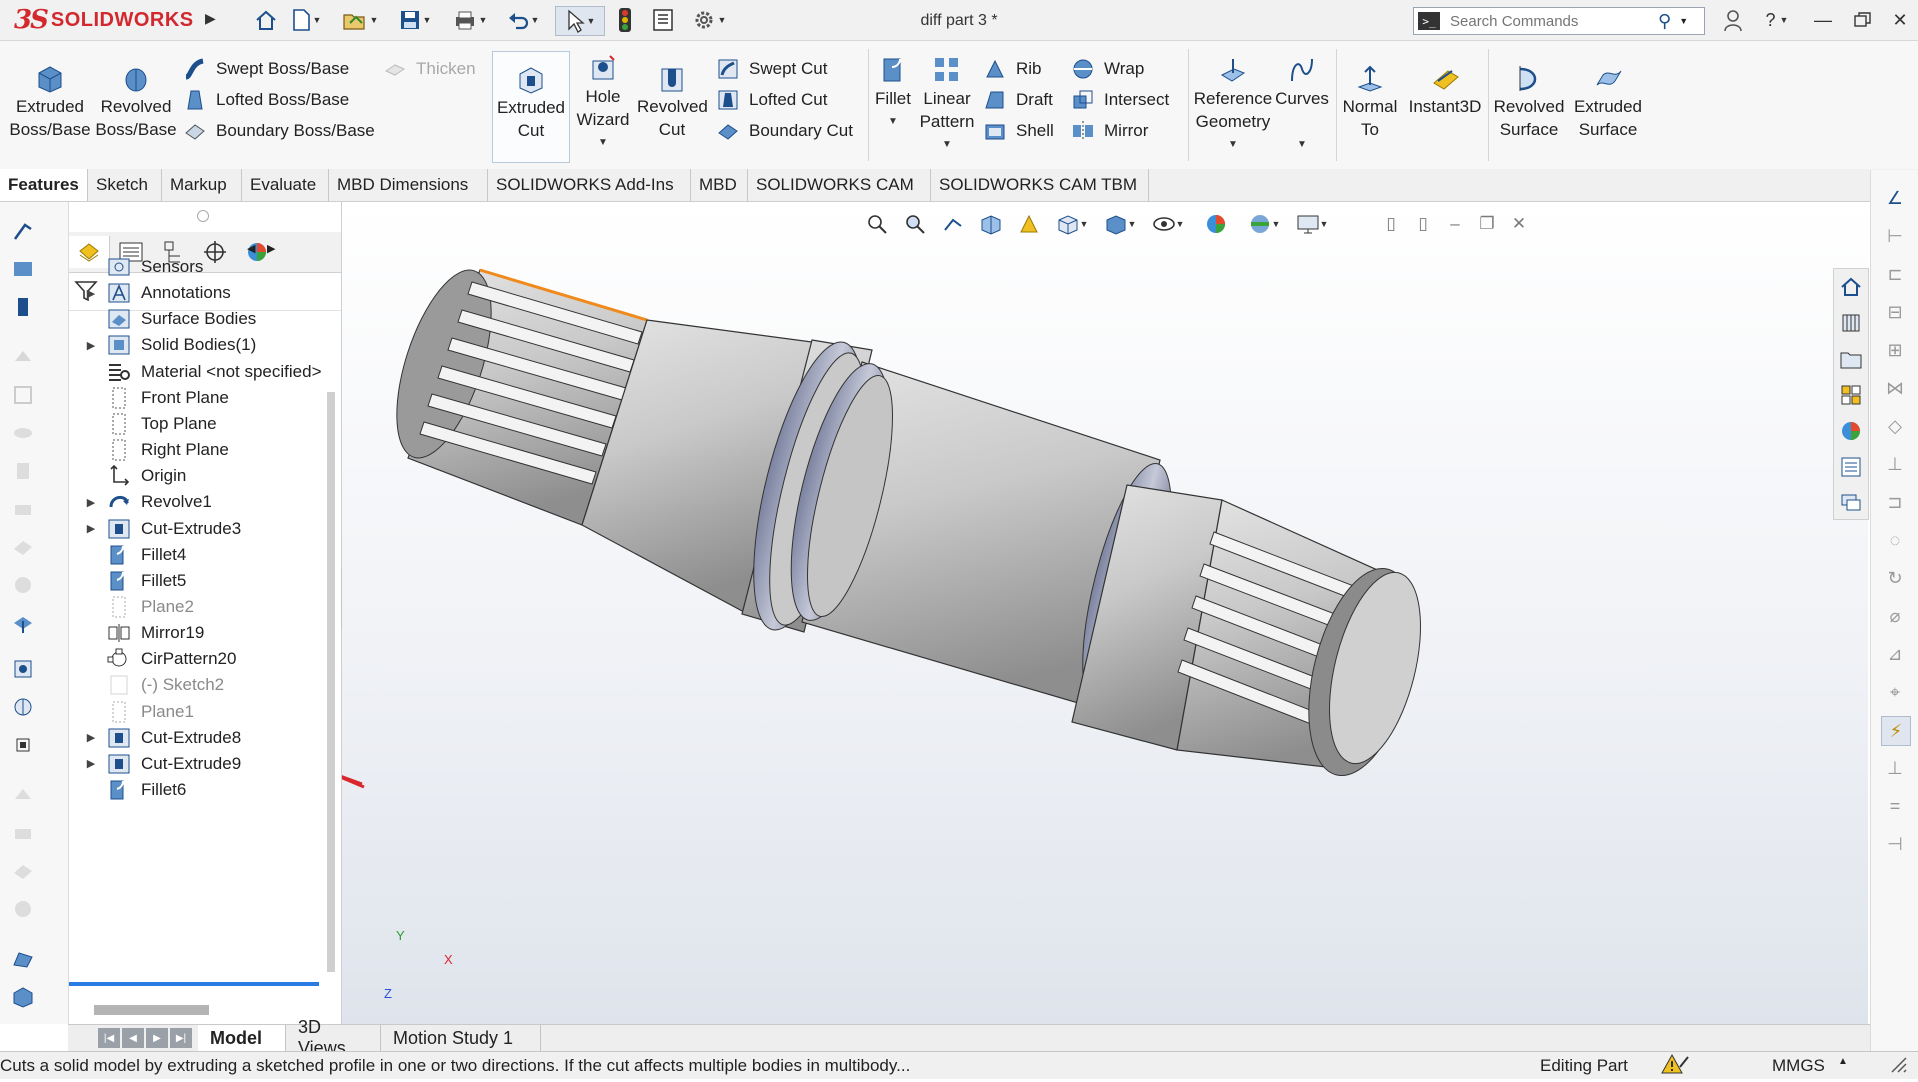 Image resolution: width=1918 pixels, height=1082 pixels. What do you see at coordinates (23, 745) in the screenshot?
I see `pattern-tool-icon` at bounding box center [23, 745].